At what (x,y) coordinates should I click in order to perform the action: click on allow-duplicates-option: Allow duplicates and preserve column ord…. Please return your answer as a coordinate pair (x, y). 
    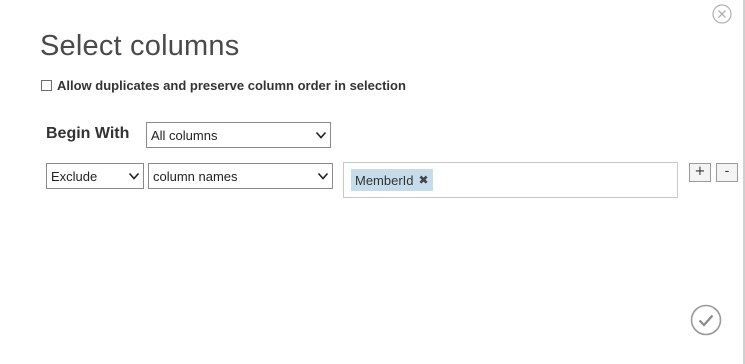
    Looking at the image, I should click on (223, 85).